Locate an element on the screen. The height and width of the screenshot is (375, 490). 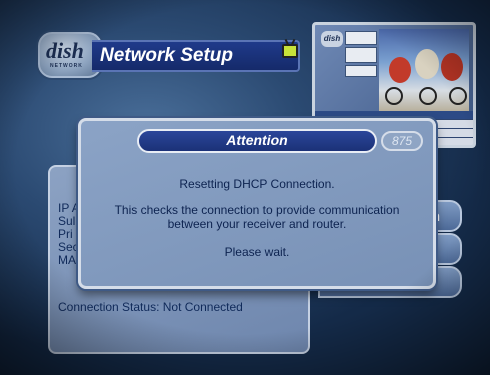
connection-status-value: Not Connected is located at coordinates (202, 307).